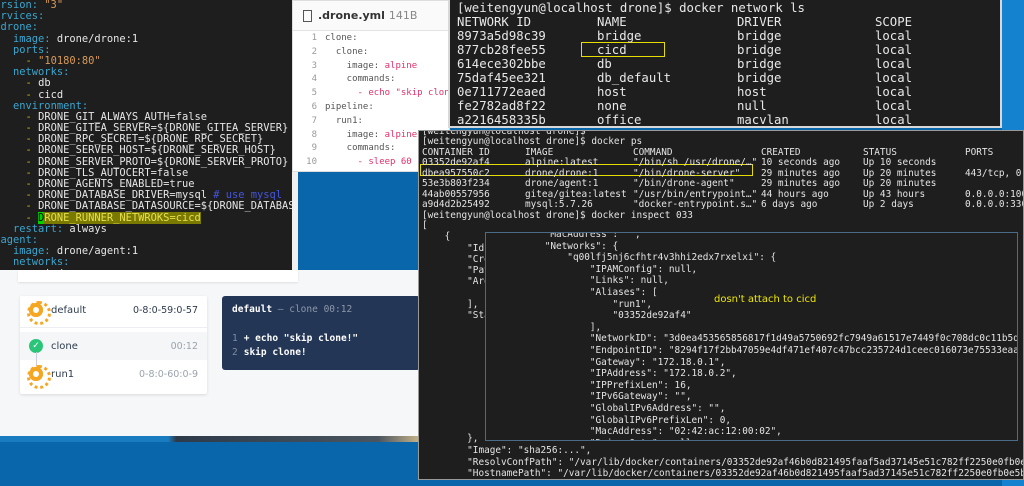 Image resolution: width=1024 pixels, height=486 pixels. What do you see at coordinates (501, 36) in the screenshot?
I see `network-cell: 8973a5d98c39` at bounding box center [501, 36].